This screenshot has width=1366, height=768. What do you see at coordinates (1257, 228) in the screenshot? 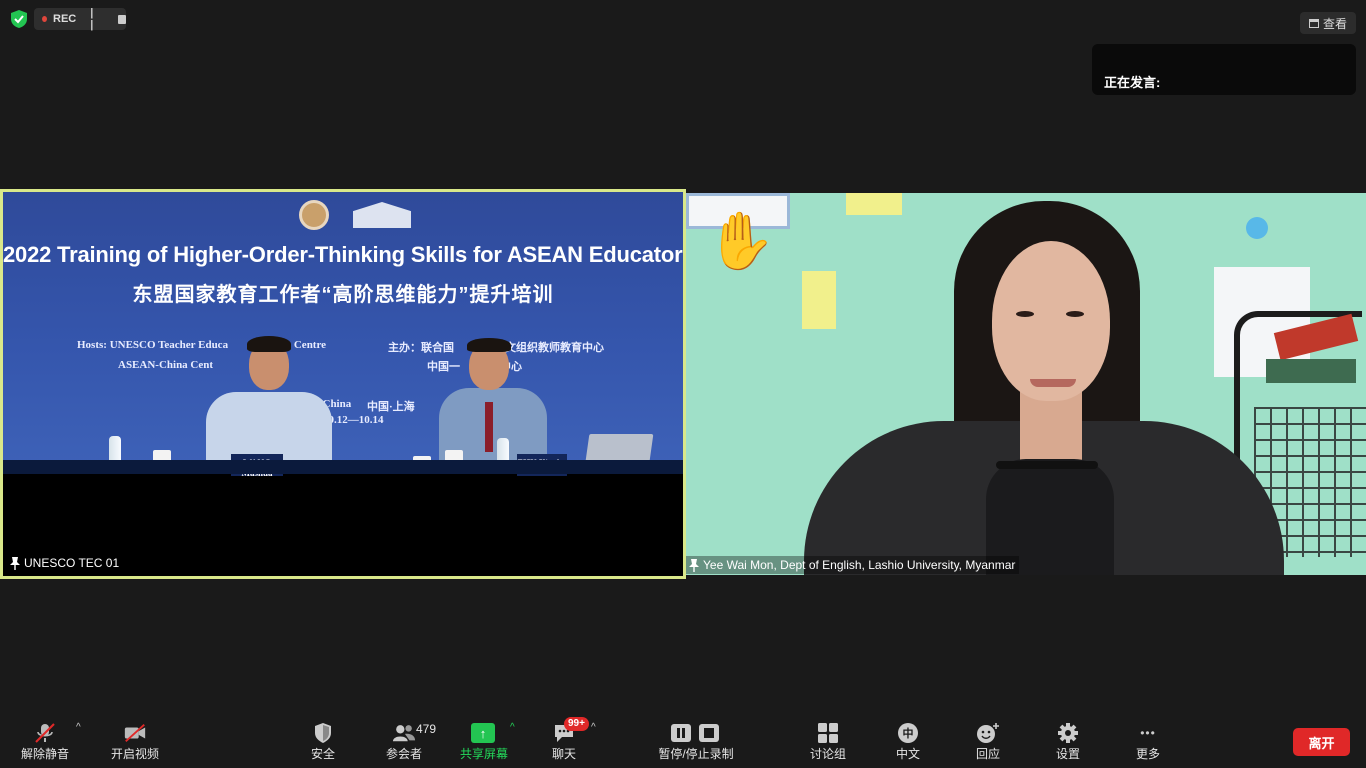
I see `toy-figure` at bounding box center [1257, 228].